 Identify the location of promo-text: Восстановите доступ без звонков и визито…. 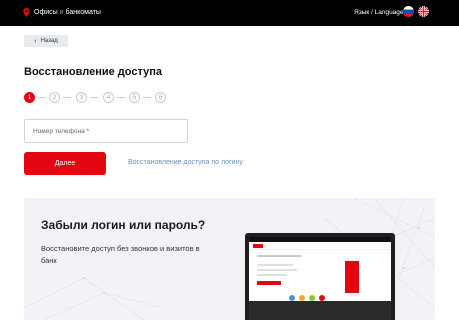
(120, 254).